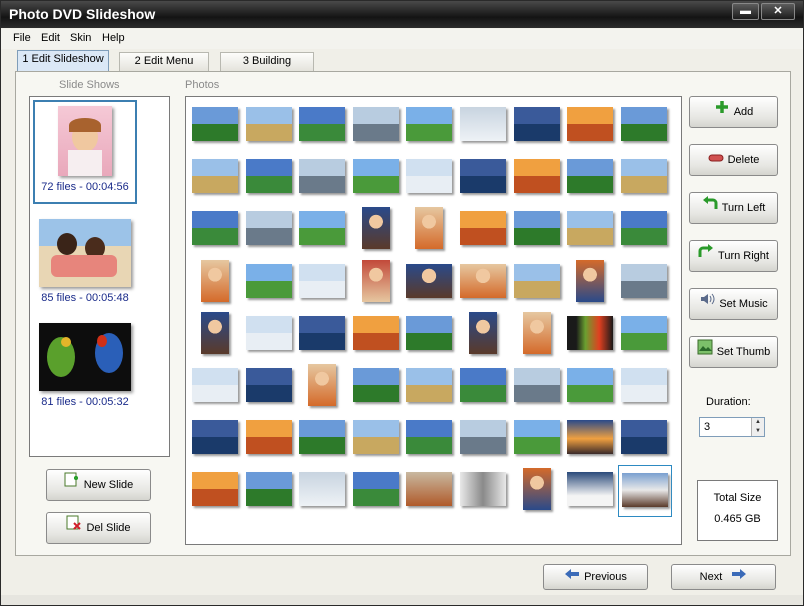 The width and height of the screenshot is (804, 606). I want to click on photo-thumb-palm-beach, so click(216, 230).